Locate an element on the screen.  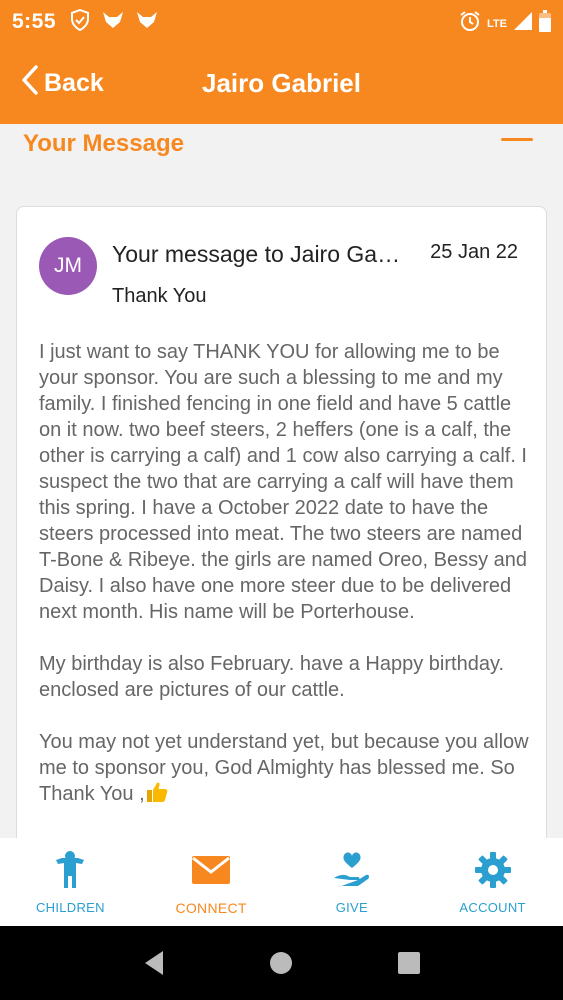
circle-home-icon is located at coordinates (281, 963).